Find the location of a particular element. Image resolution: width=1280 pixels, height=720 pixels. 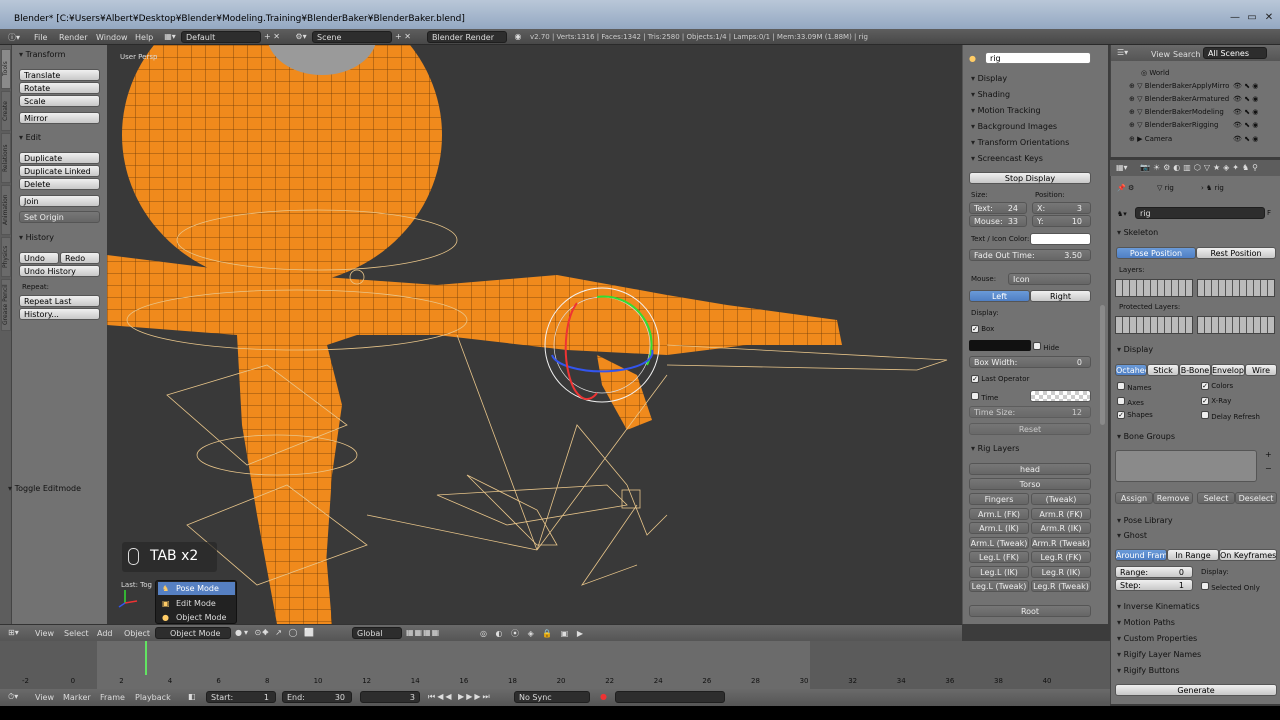

tab-physics: Physics is located at coordinates (6, 257).